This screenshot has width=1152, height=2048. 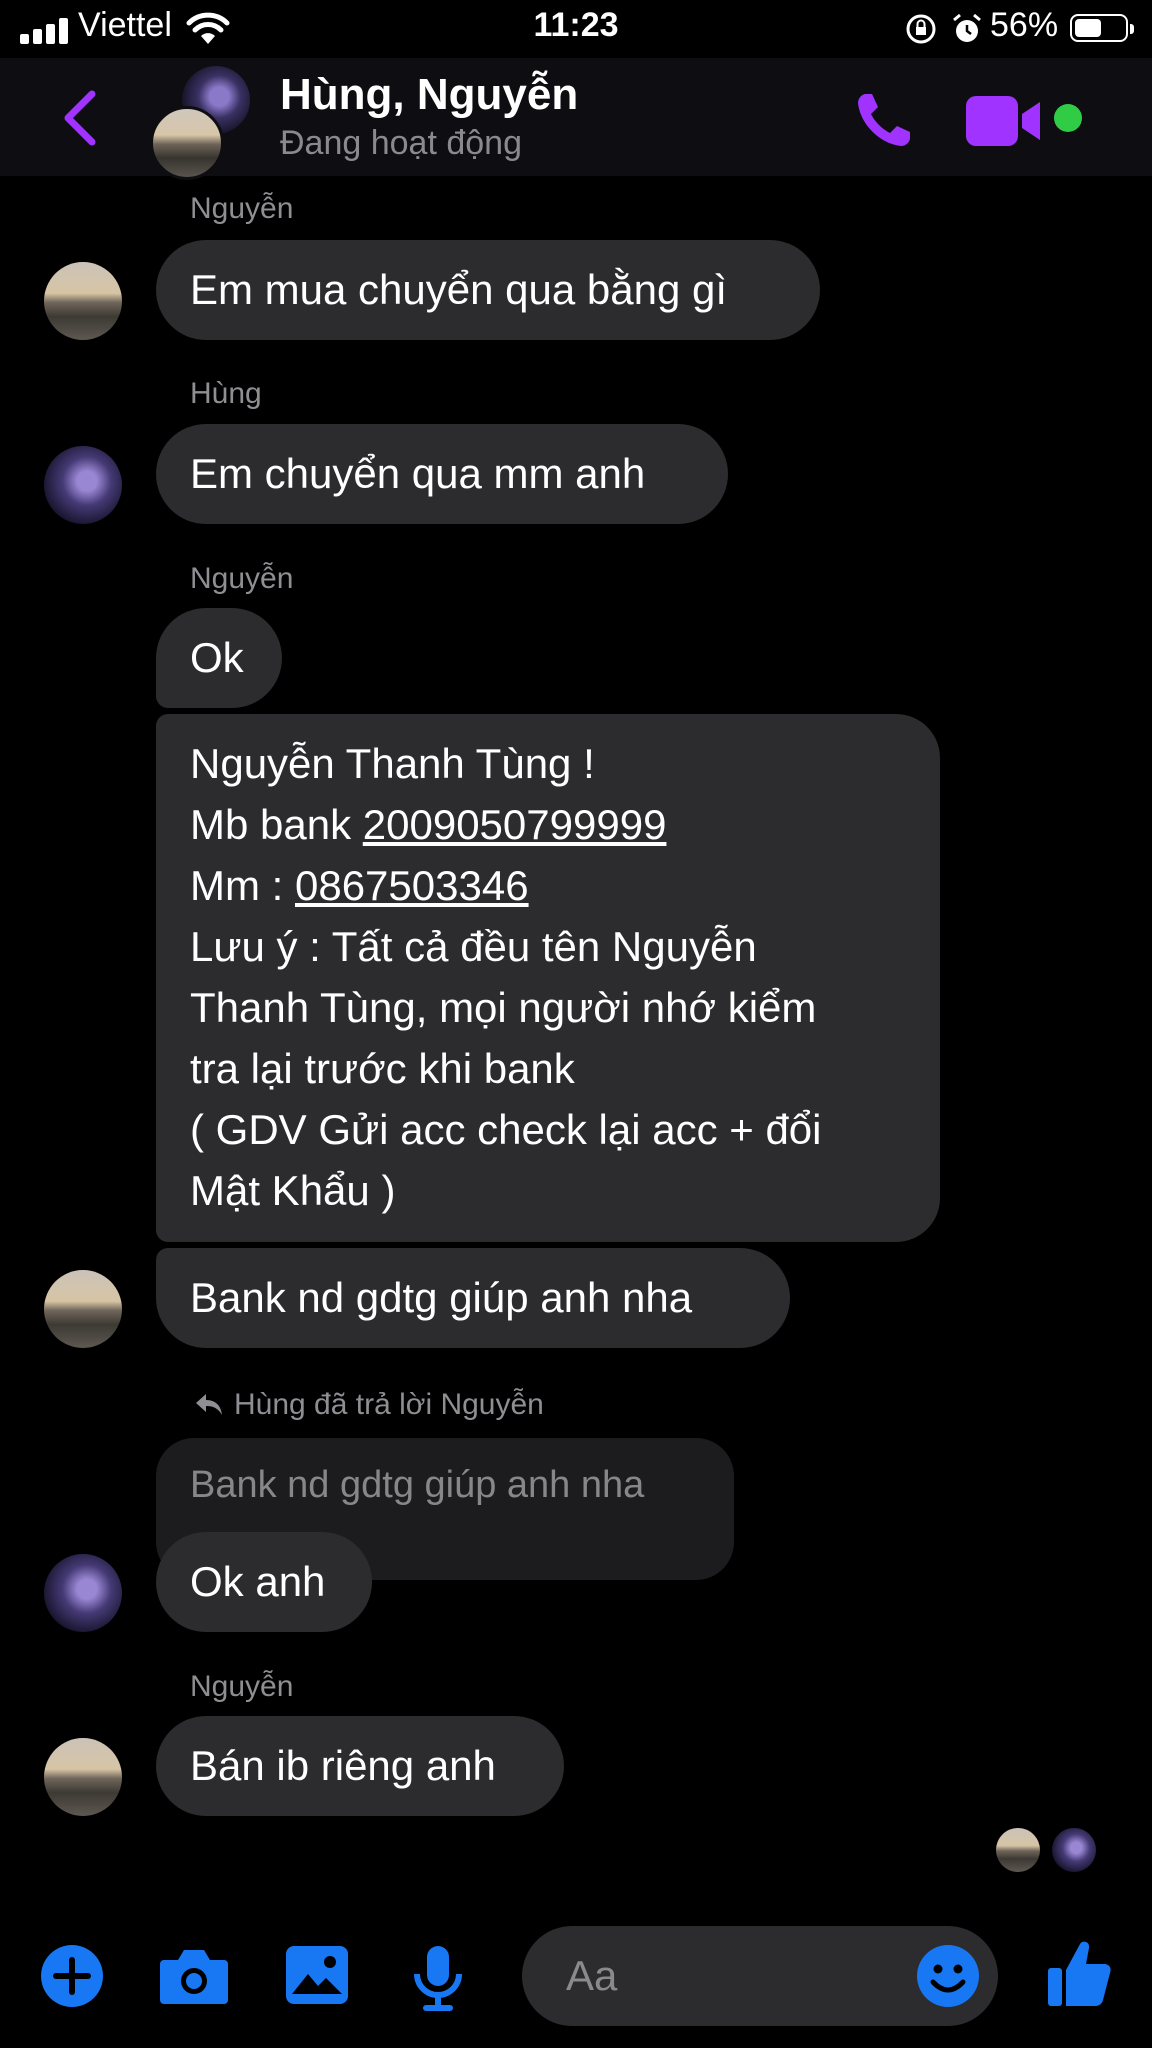 I want to click on sender-name: Hùng, so click(x=226, y=393).